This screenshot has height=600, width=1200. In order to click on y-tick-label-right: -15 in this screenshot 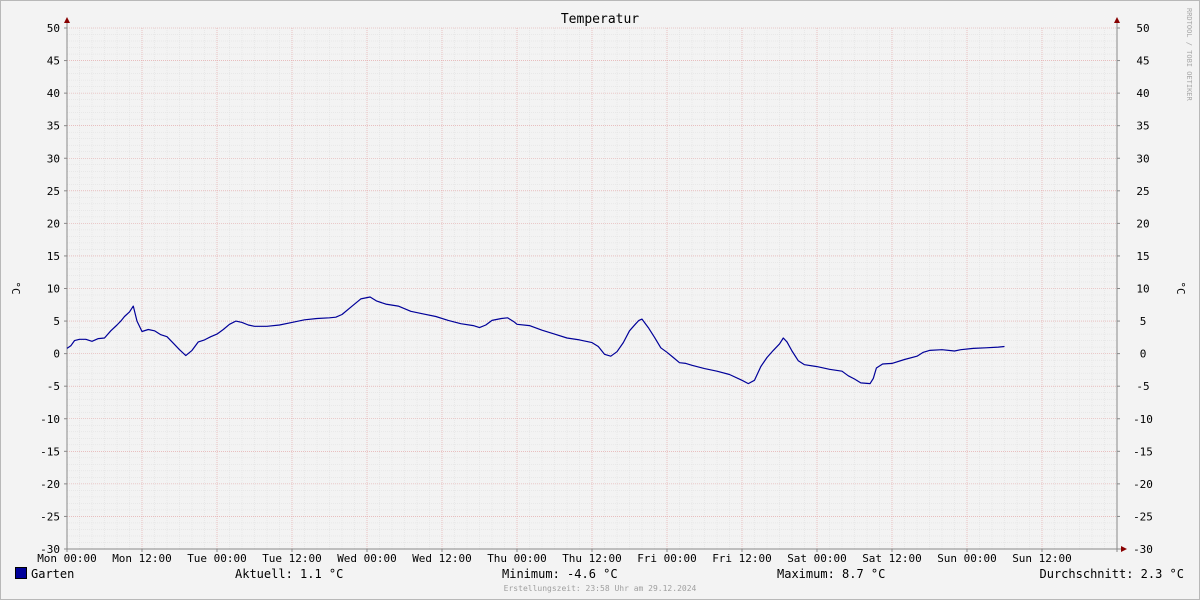, I will do `click(1143, 451)`.